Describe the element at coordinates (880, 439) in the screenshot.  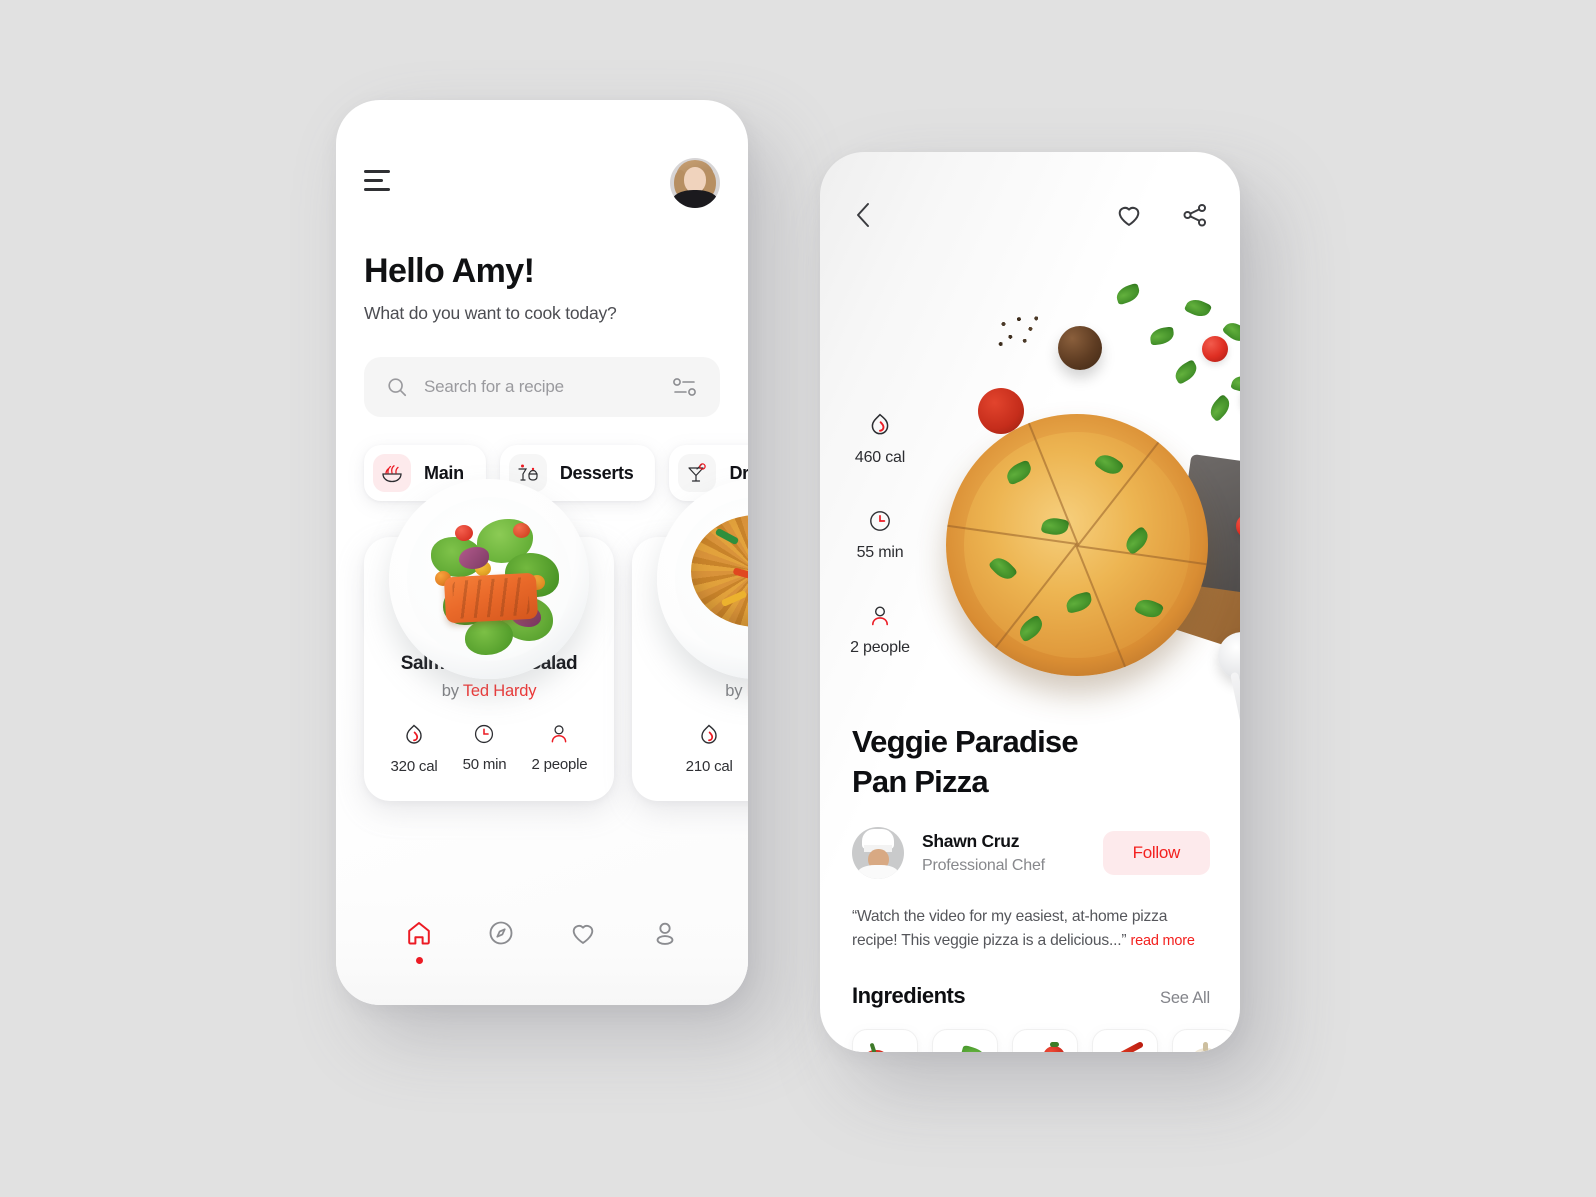
I see `stat-calories: 460 cal` at that location.